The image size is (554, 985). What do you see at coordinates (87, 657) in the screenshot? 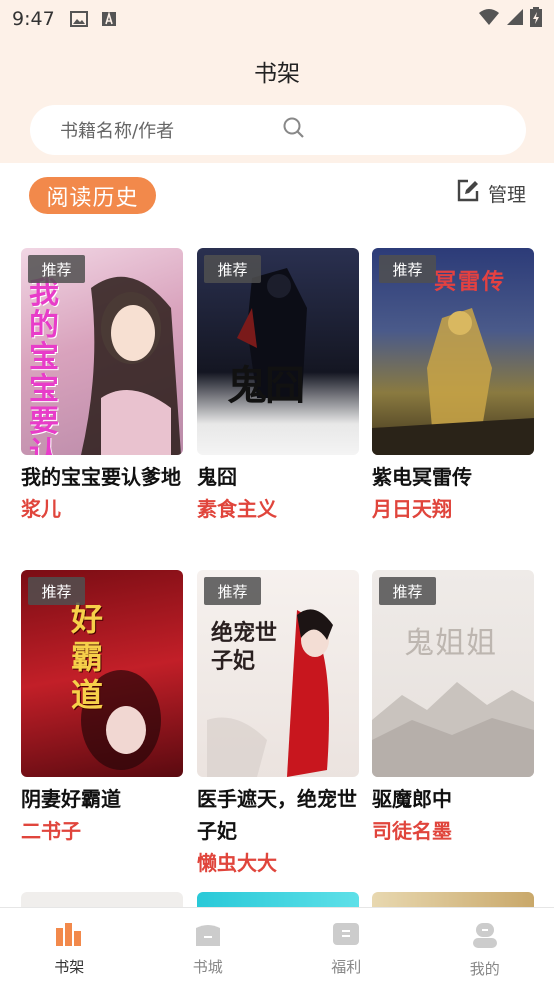
I see `cover-title: 好霸道` at bounding box center [87, 657].